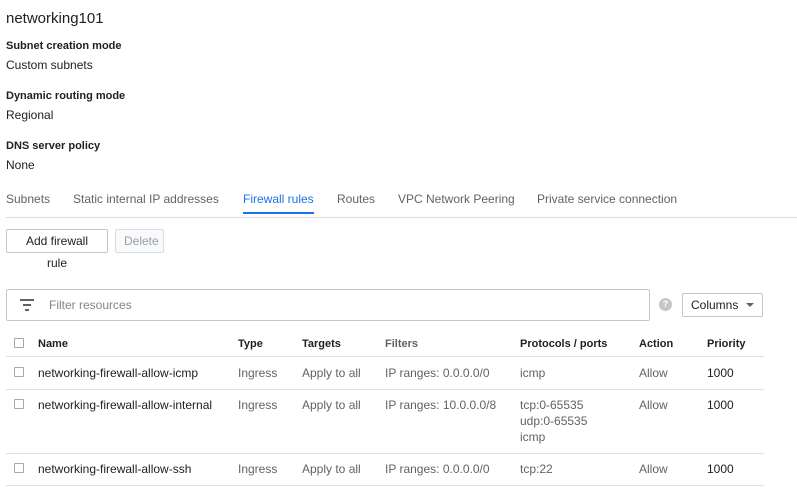 The image size is (797, 502). What do you see at coordinates (57, 249) in the screenshot?
I see `add-firewall-rule-button: Add firewall rule` at bounding box center [57, 249].